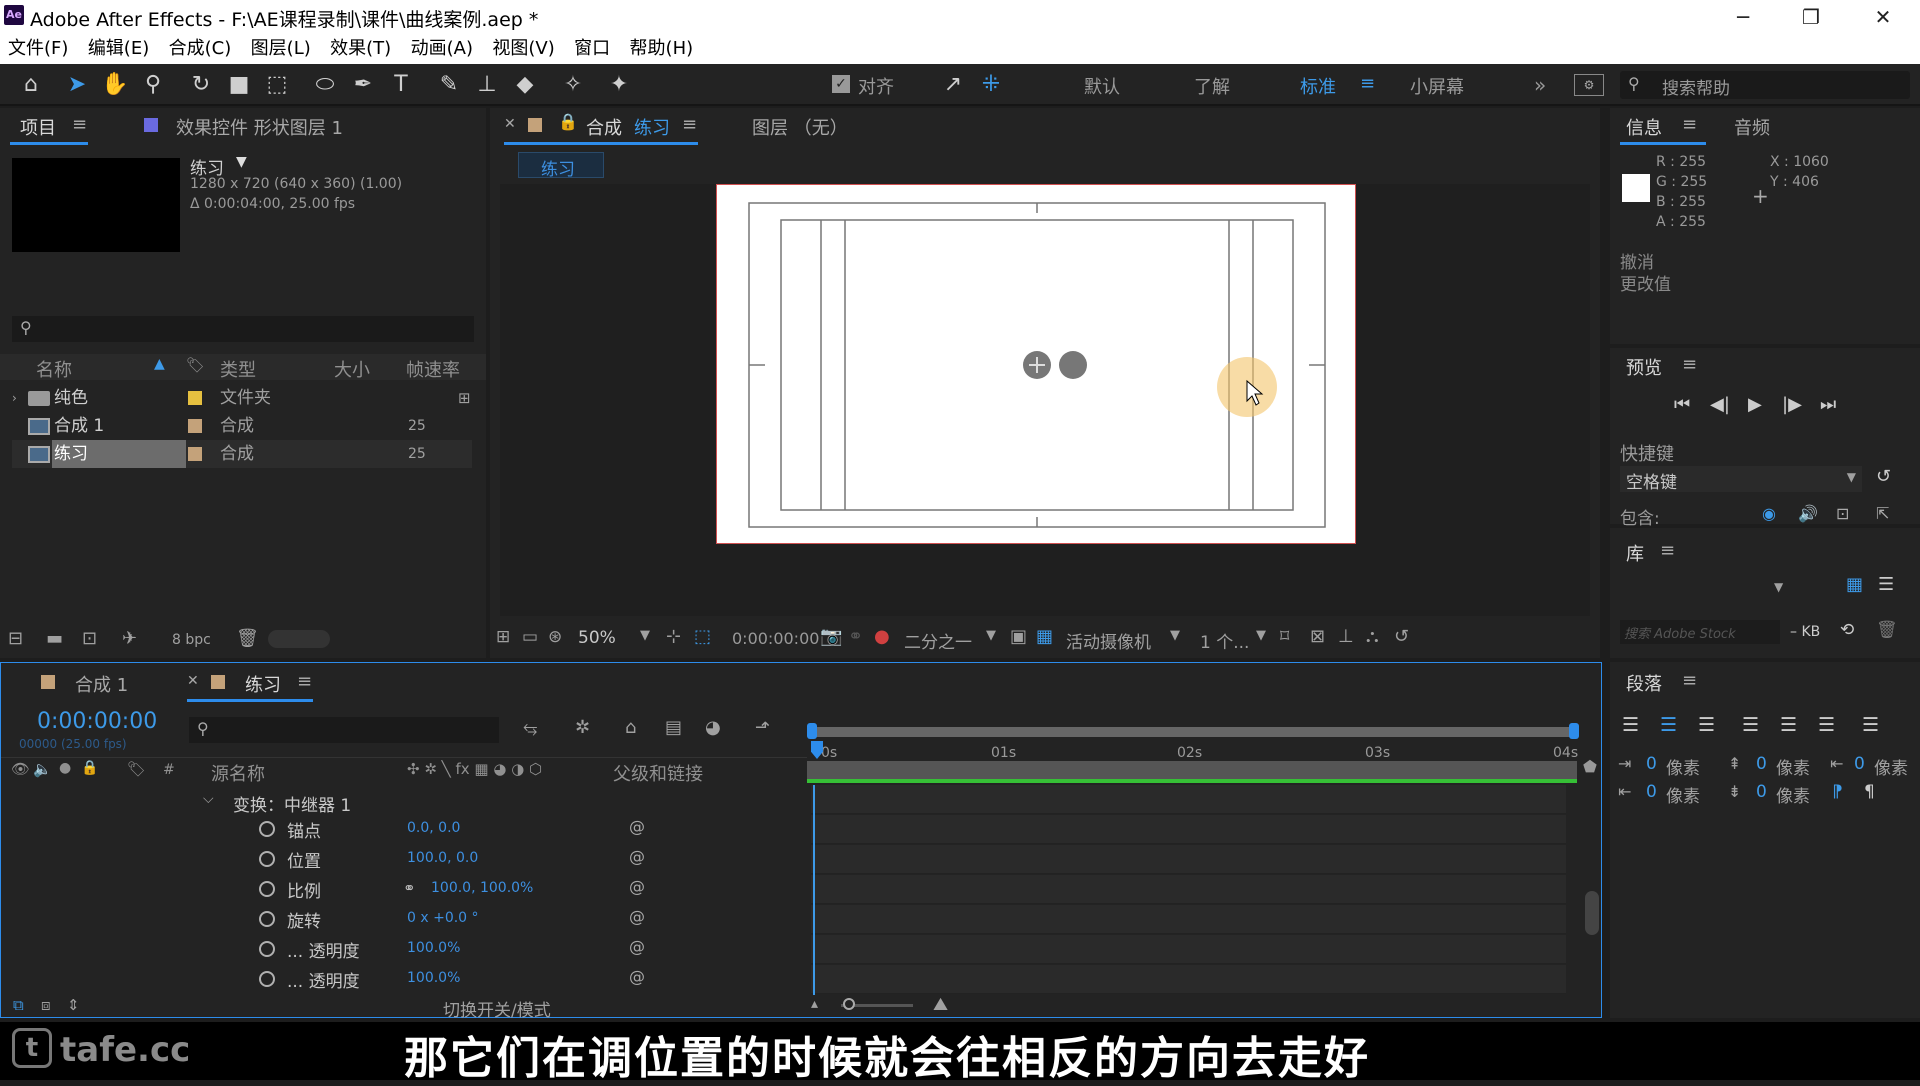  Describe the element at coordinates (1870, 725) in the screenshot. I see `justify-all-icon: ☰` at that location.